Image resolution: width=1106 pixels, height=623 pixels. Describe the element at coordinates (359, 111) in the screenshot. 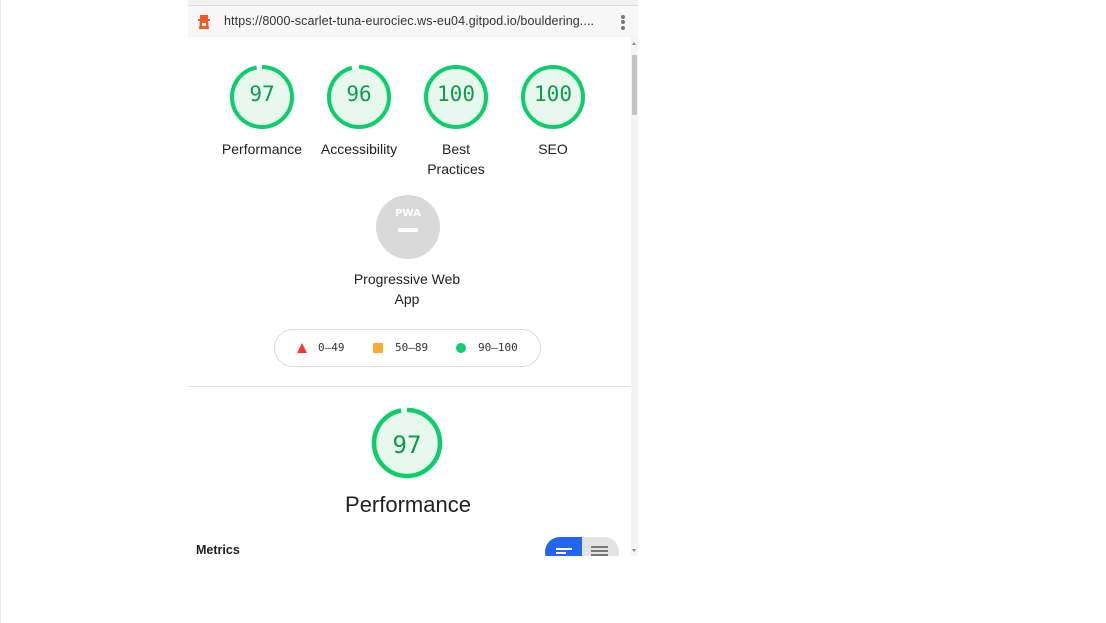

I see `gauge-accessibility: 96 Accessibility` at that location.